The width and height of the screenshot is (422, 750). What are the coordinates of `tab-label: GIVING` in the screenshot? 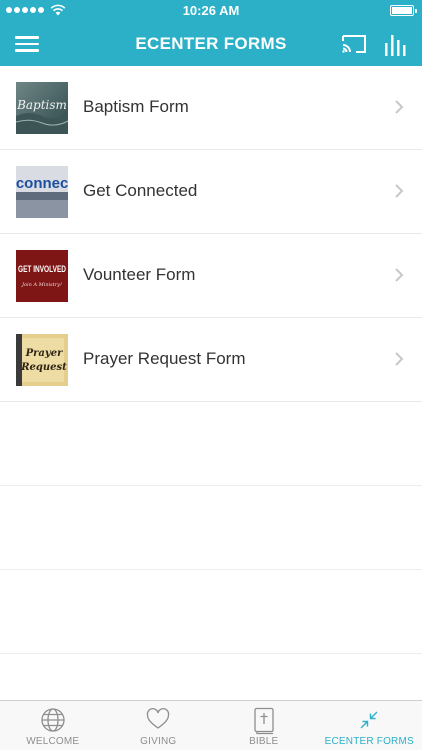 It's located at (158, 741).